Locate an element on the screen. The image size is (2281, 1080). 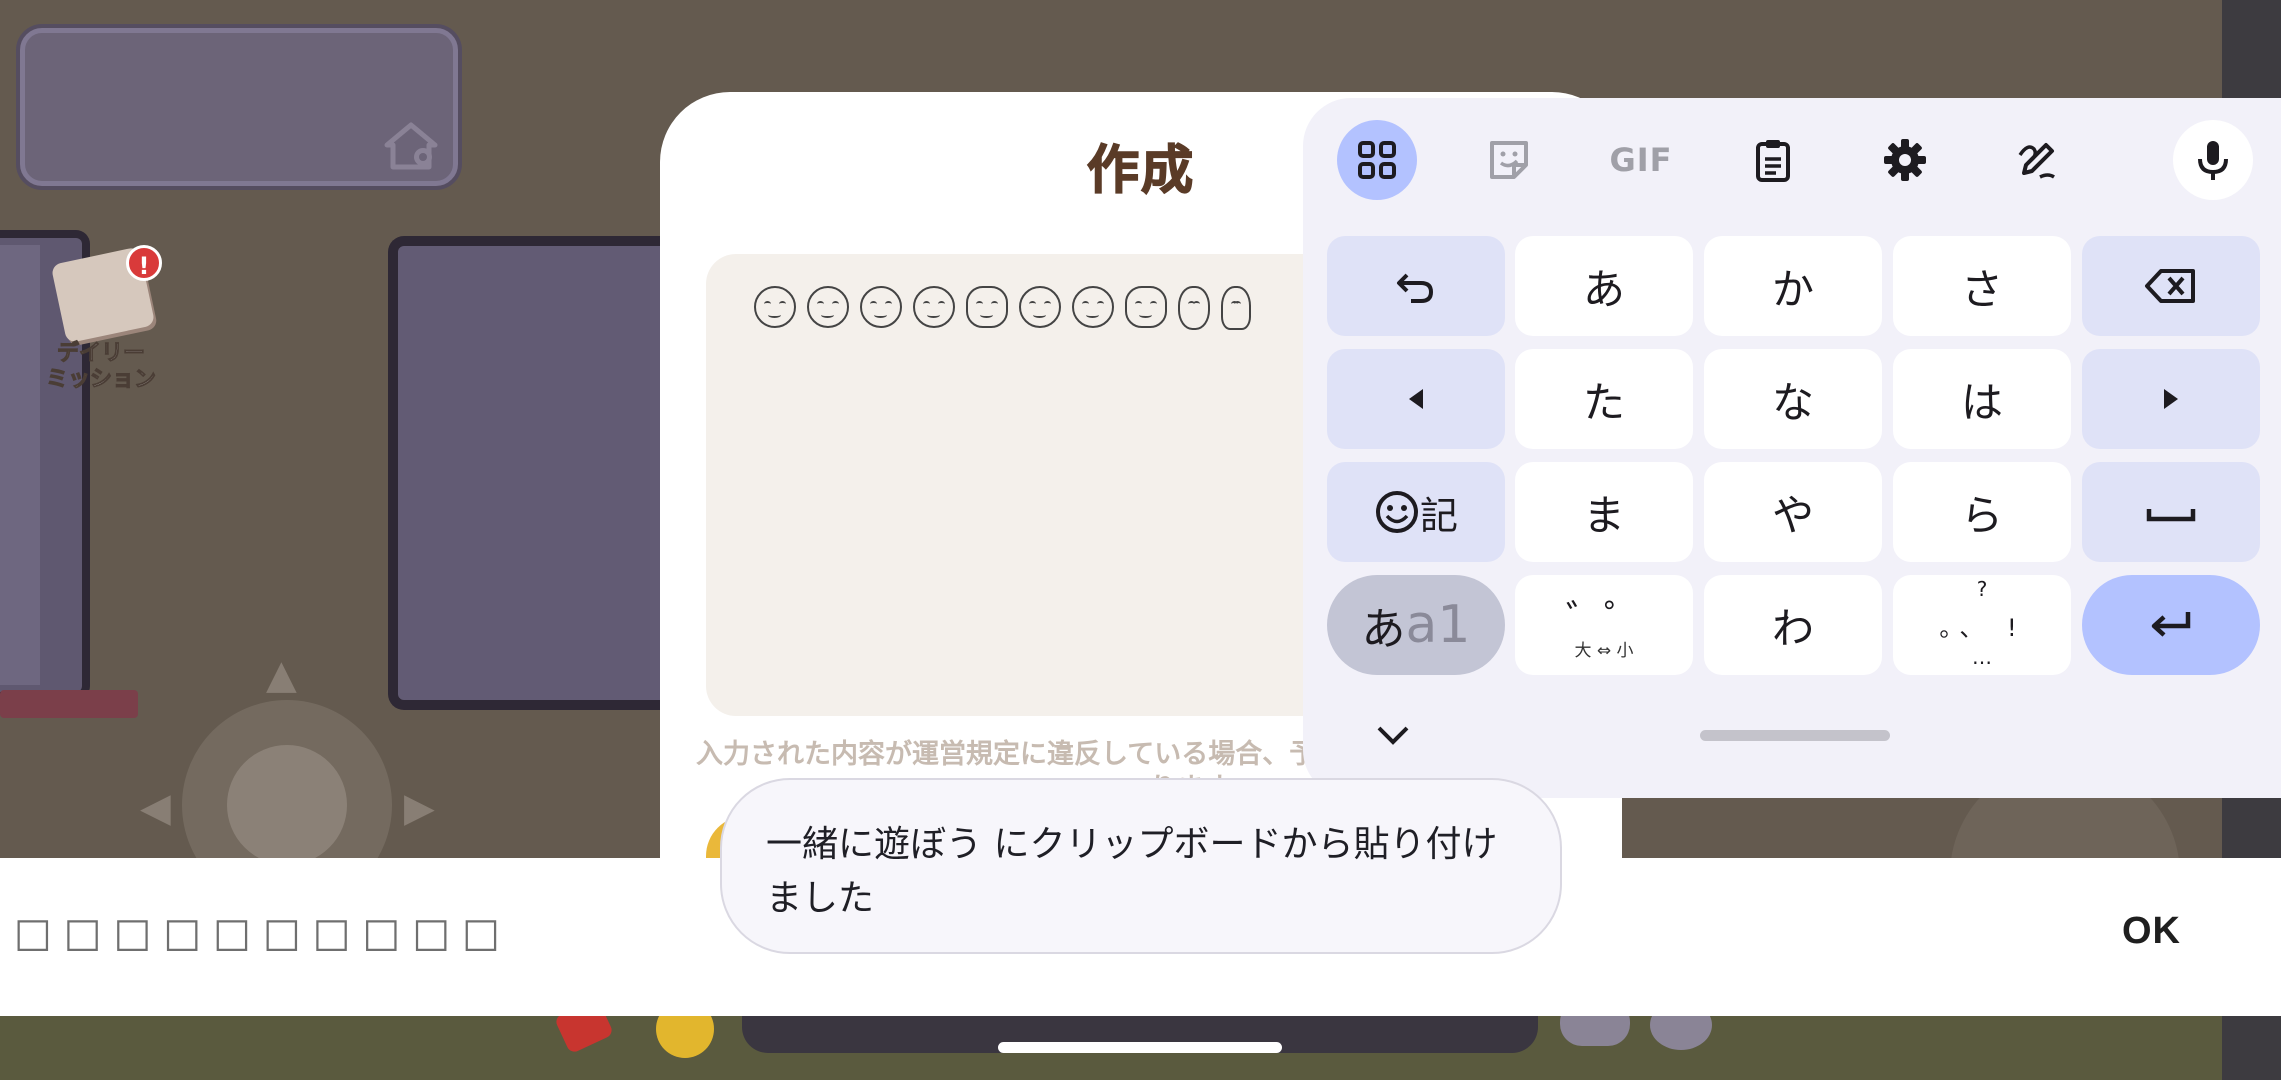
alert-badge: ! is located at coordinates (144, 263).